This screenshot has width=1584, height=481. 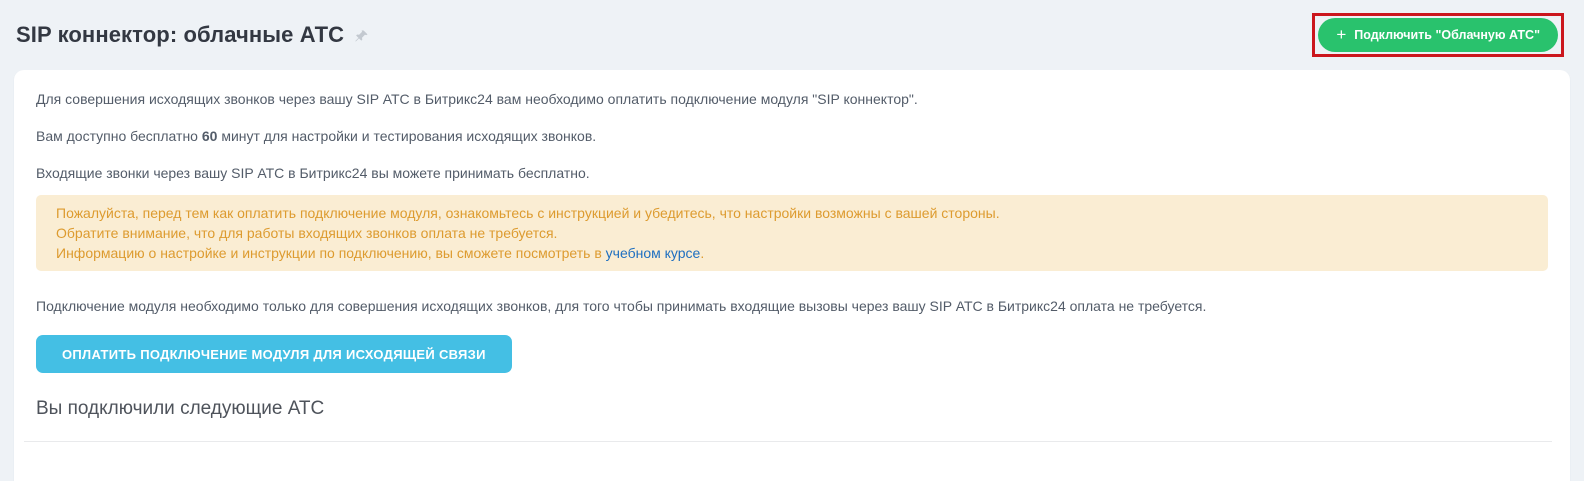 What do you see at coordinates (361, 36) in the screenshot?
I see `pin-icon` at bounding box center [361, 36].